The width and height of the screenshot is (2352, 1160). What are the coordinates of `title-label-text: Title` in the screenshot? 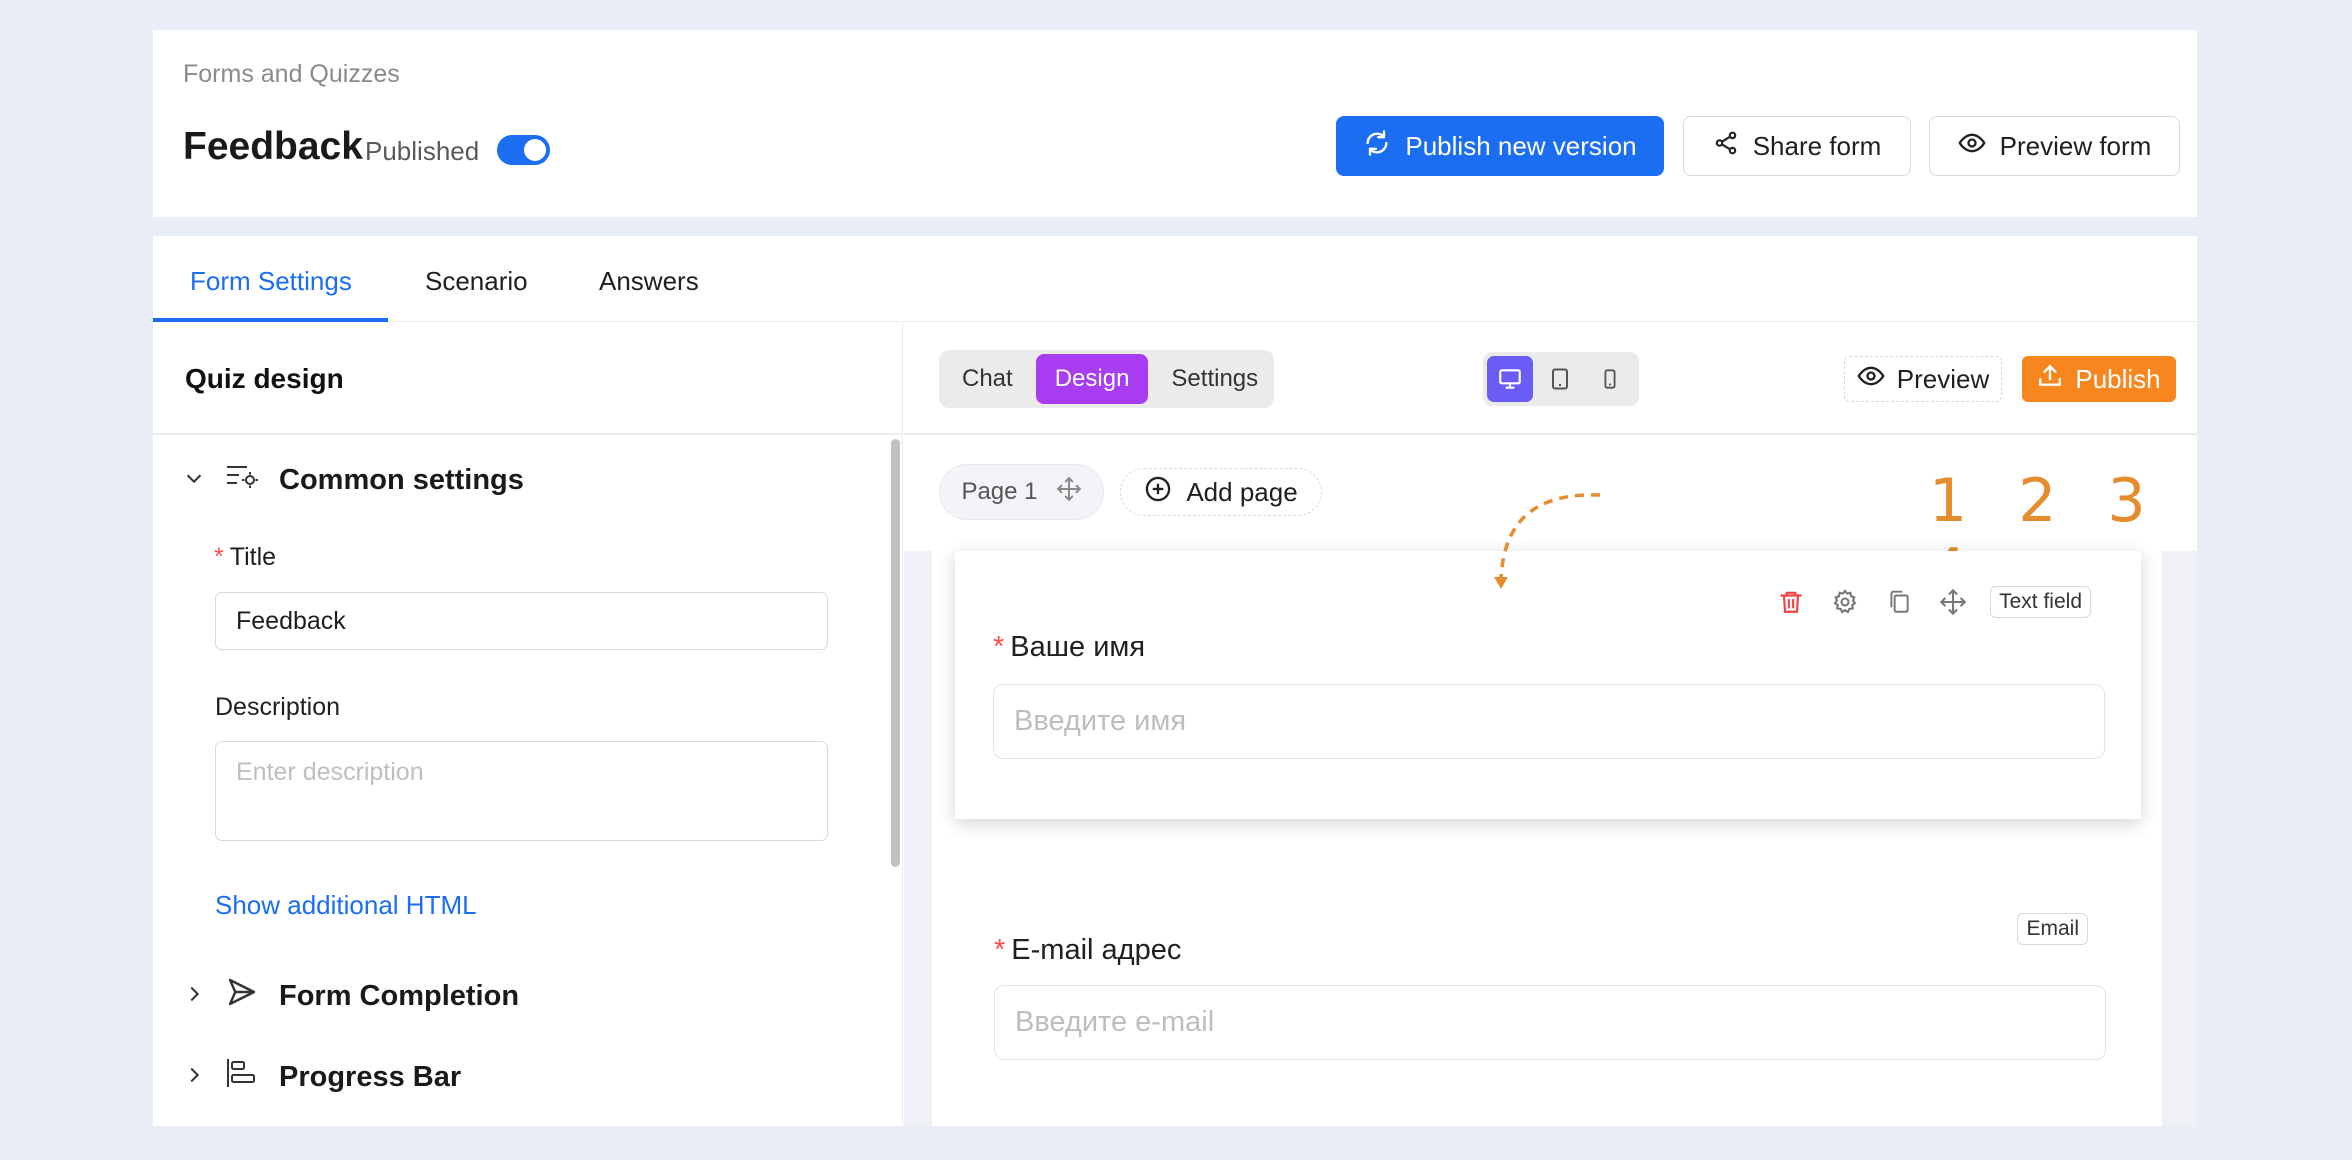 It's located at (253, 557).